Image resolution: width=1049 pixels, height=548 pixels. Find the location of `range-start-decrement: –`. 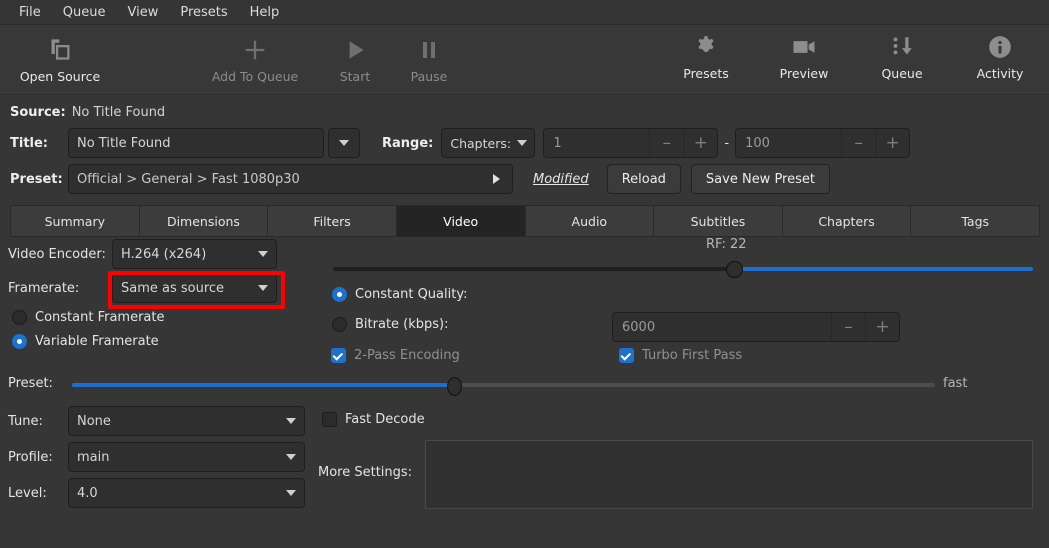

range-start-decrement: – is located at coordinates (666, 143).